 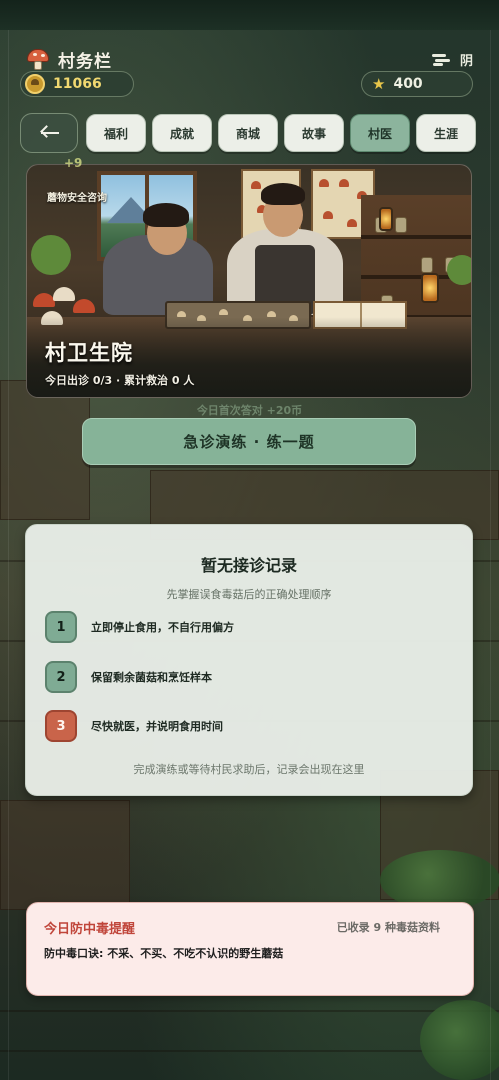 I want to click on lantern-illustration, so click(x=430, y=288).